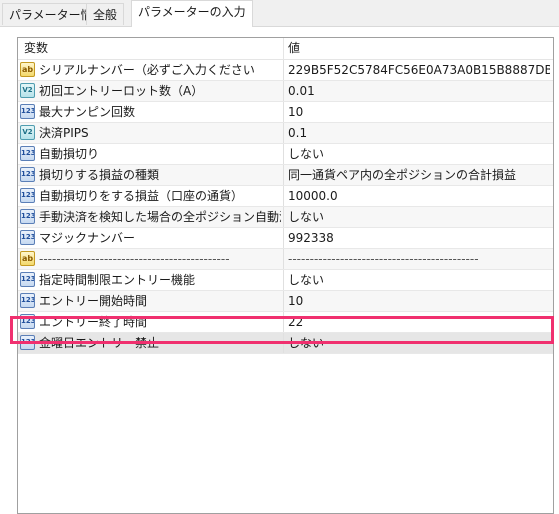 The image size is (559, 514). I want to click on tab-label: 全般, so click(105, 15).